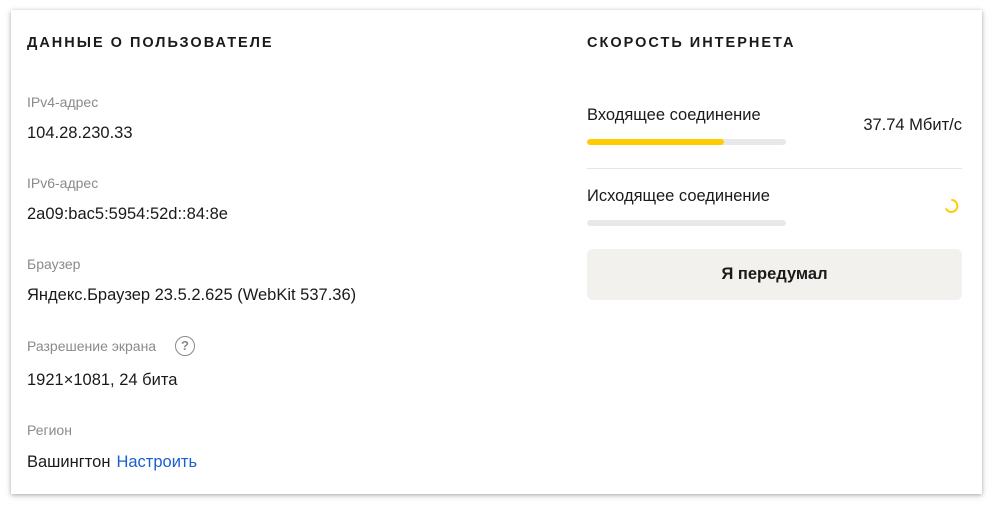  What do you see at coordinates (912, 125) in the screenshot?
I see `download-speed-value: 37.74 Мбит/с` at bounding box center [912, 125].